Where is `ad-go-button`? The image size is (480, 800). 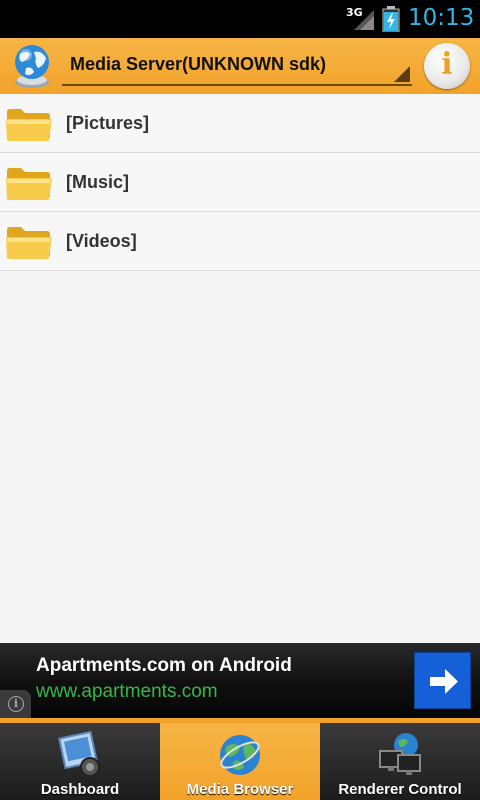
ad-go-button is located at coordinates (442, 680).